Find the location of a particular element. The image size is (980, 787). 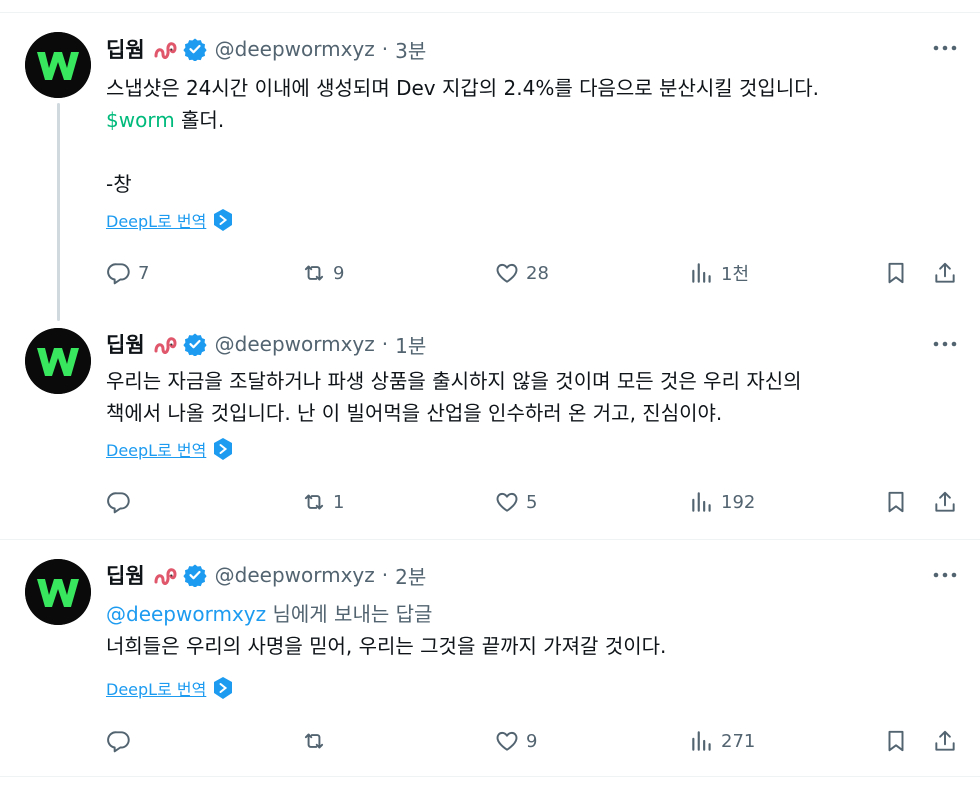

like-button: 28 is located at coordinates (521, 273).